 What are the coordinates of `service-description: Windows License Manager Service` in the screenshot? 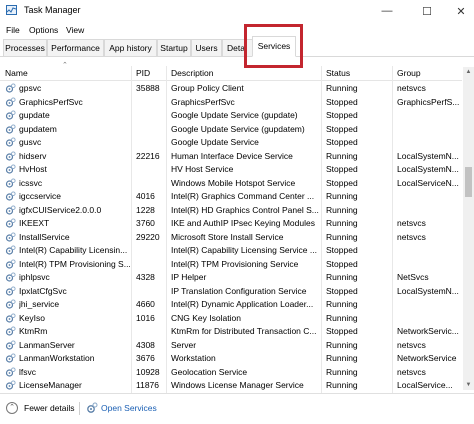 It's located at (237, 385).